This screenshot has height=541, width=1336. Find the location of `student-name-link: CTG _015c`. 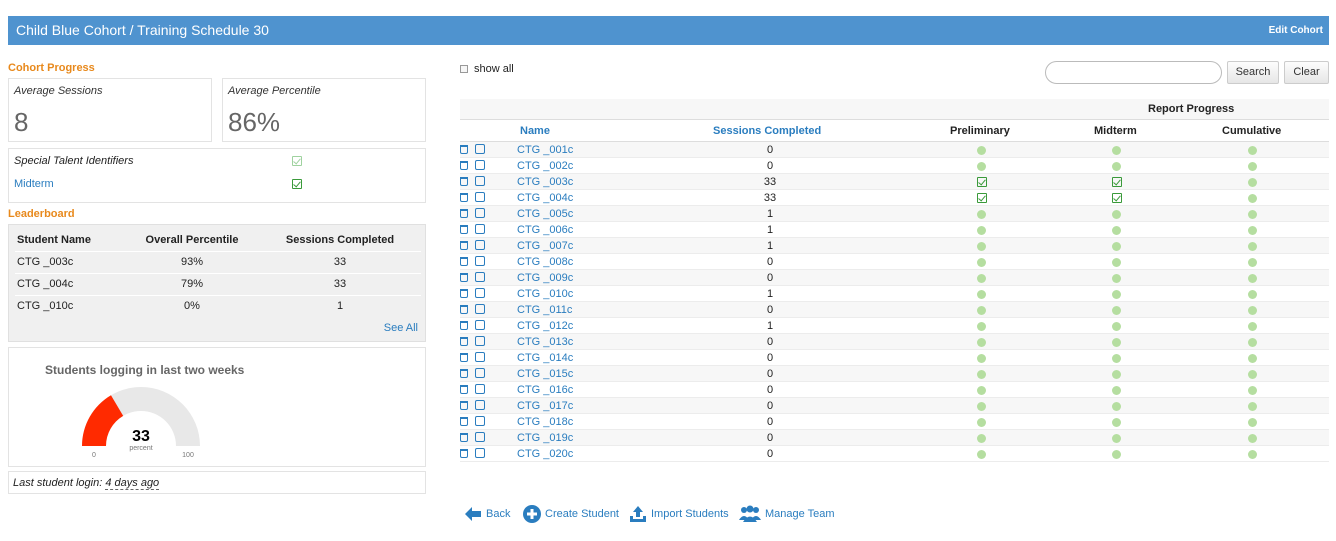

student-name-link: CTG _015c is located at coordinates (545, 374).